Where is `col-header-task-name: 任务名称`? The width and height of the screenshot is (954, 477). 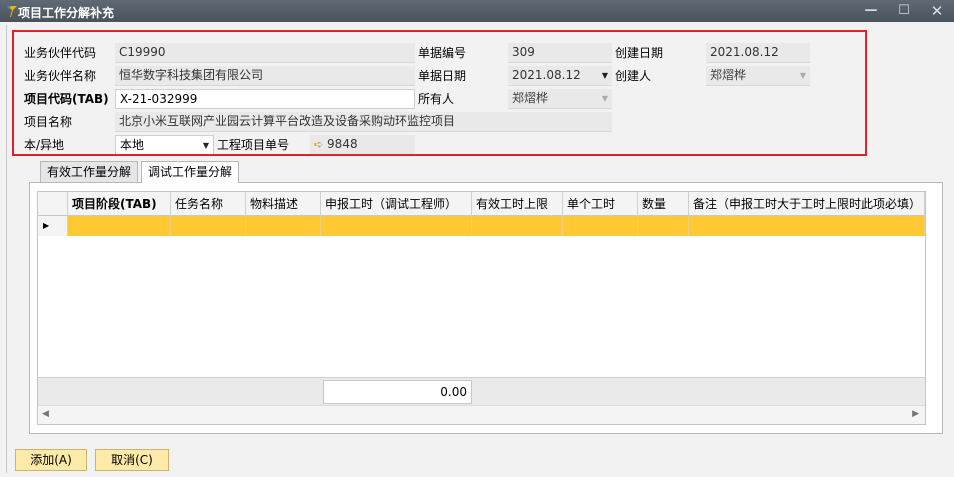
col-header-task-name: 任务名称 is located at coordinates (208, 204).